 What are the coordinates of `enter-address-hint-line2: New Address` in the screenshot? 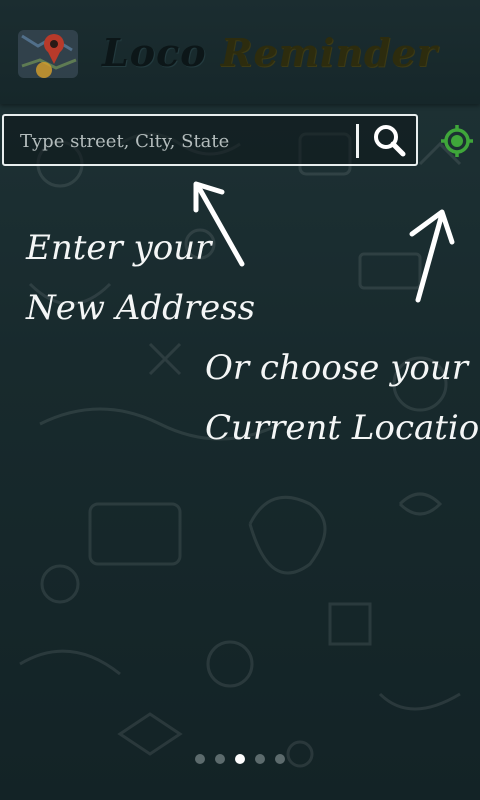 It's located at (141, 308).